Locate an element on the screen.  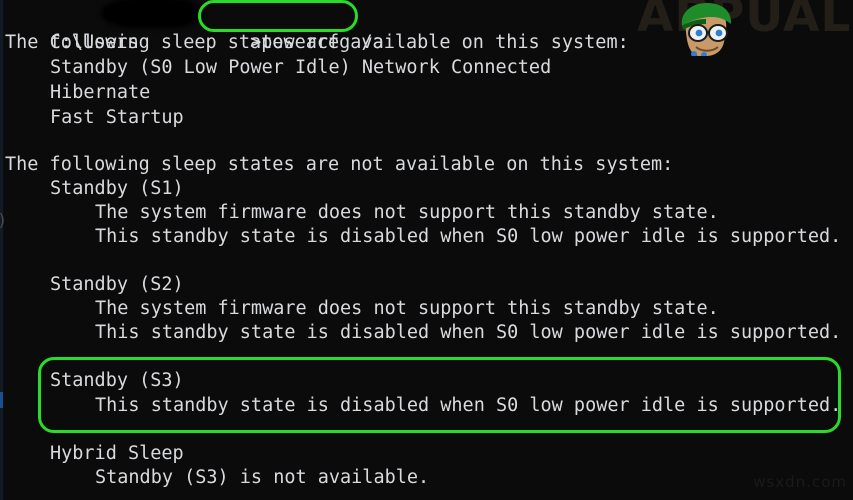
output-line-hibernate: Hibernate is located at coordinates (100, 92).